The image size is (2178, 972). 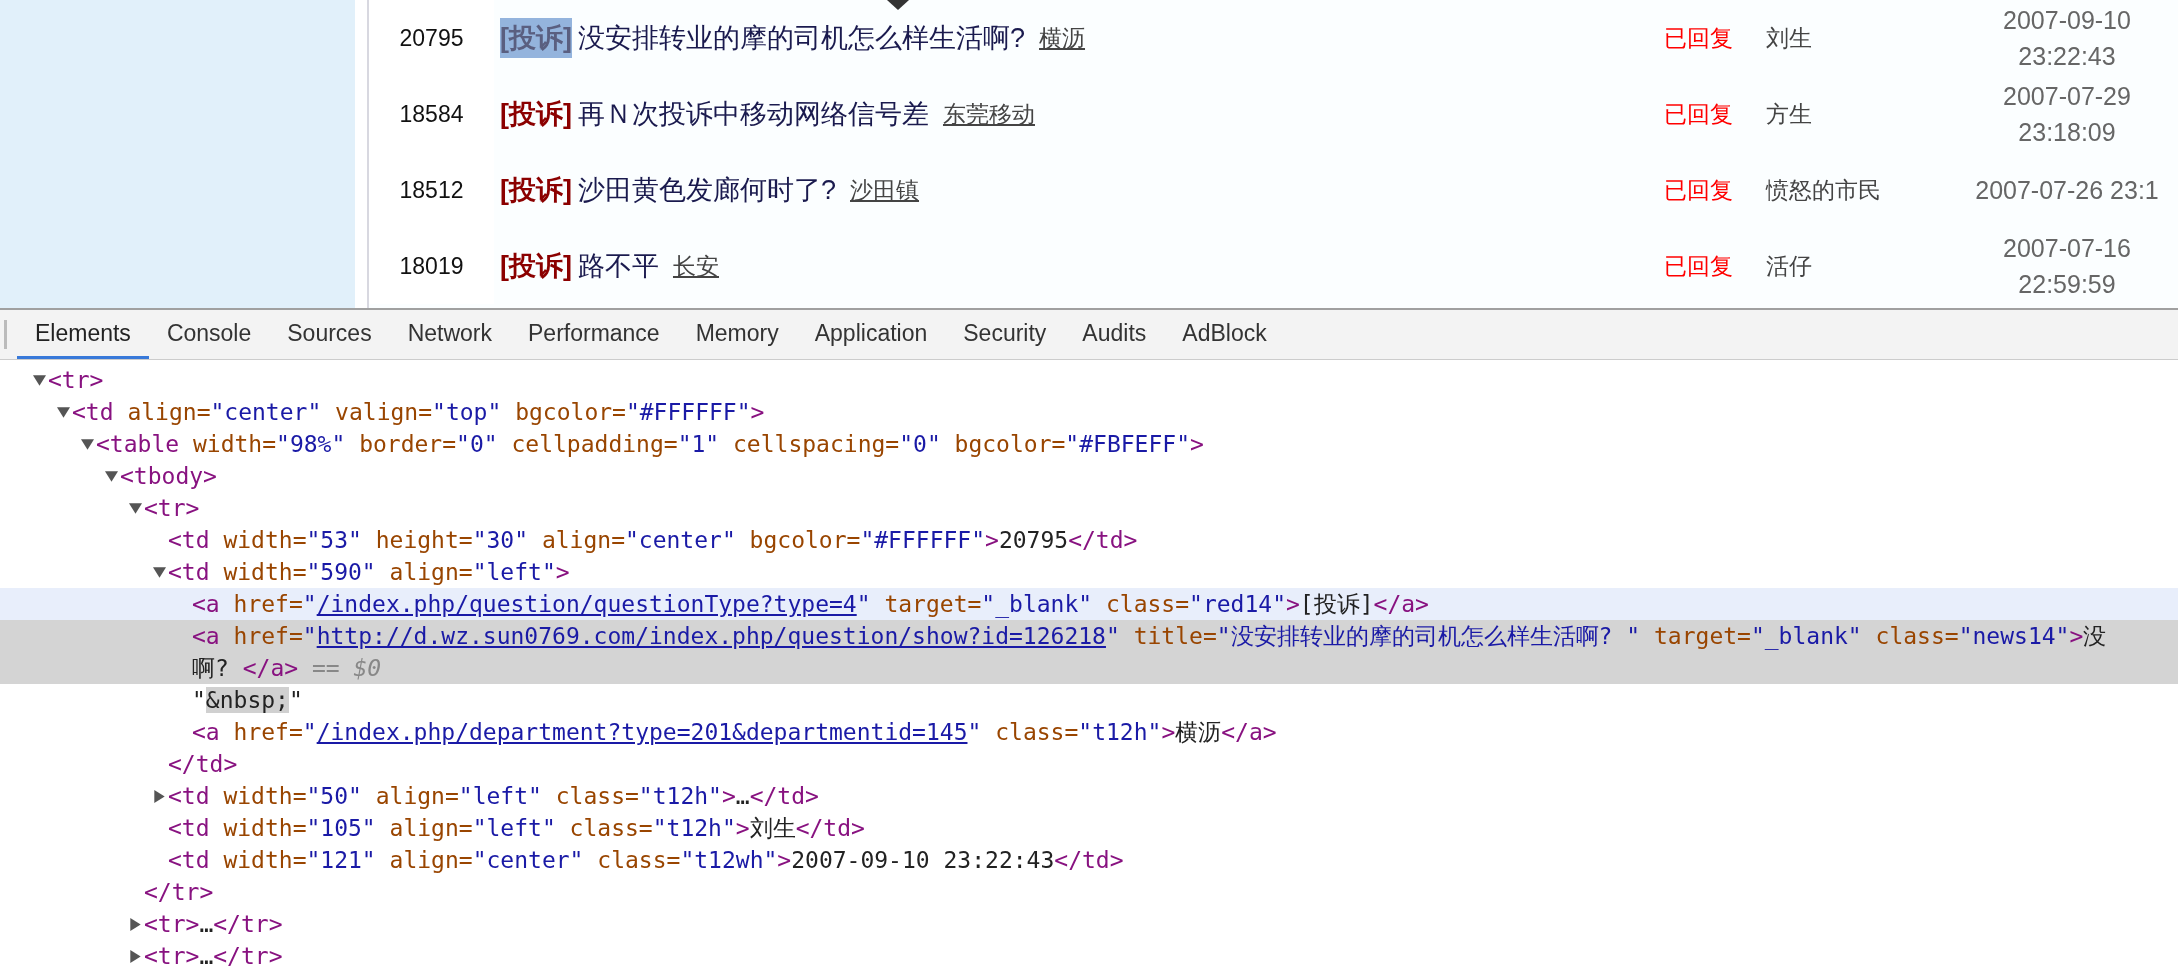 What do you see at coordinates (431, 114) in the screenshot?
I see `ticket-number: 18584` at bounding box center [431, 114].